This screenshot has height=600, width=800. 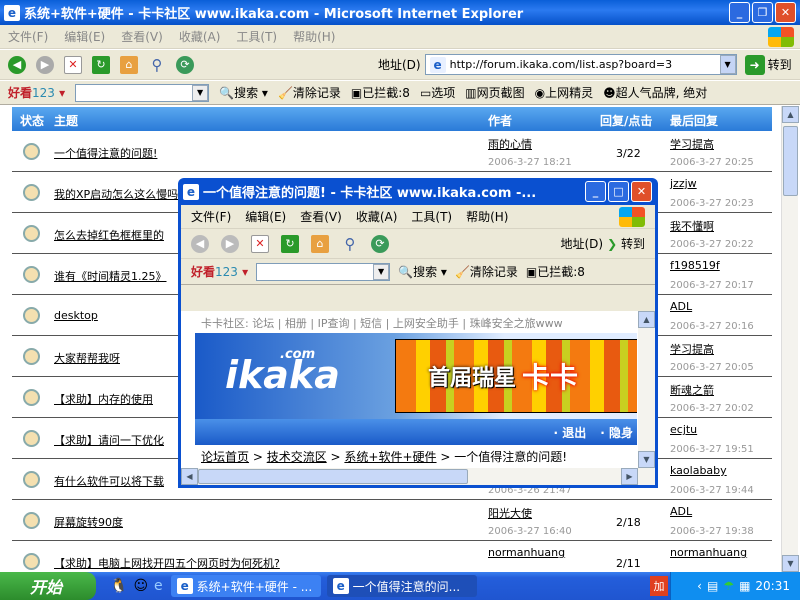 I want to click on scroll-down-button: ▼, so click(x=790, y=563).